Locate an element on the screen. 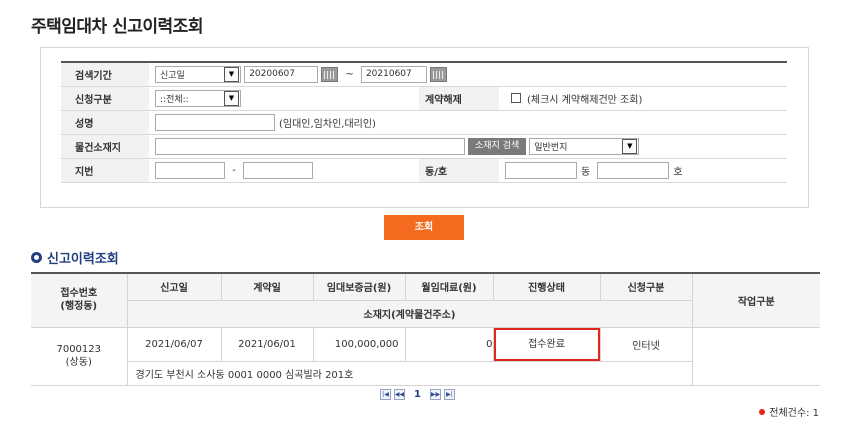 This screenshot has height=433, width=844. header-progress: 진행상태 is located at coordinates (546, 286).